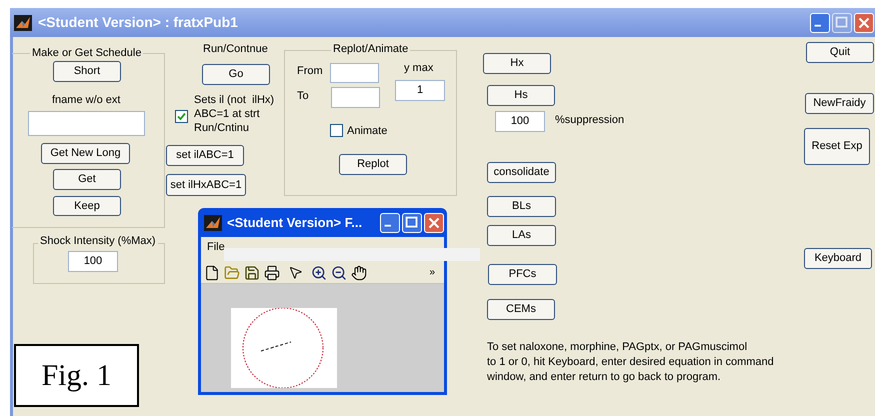 The image size is (875, 416). What do you see at coordinates (521, 309) in the screenshot?
I see `region-button: CEMs` at bounding box center [521, 309].